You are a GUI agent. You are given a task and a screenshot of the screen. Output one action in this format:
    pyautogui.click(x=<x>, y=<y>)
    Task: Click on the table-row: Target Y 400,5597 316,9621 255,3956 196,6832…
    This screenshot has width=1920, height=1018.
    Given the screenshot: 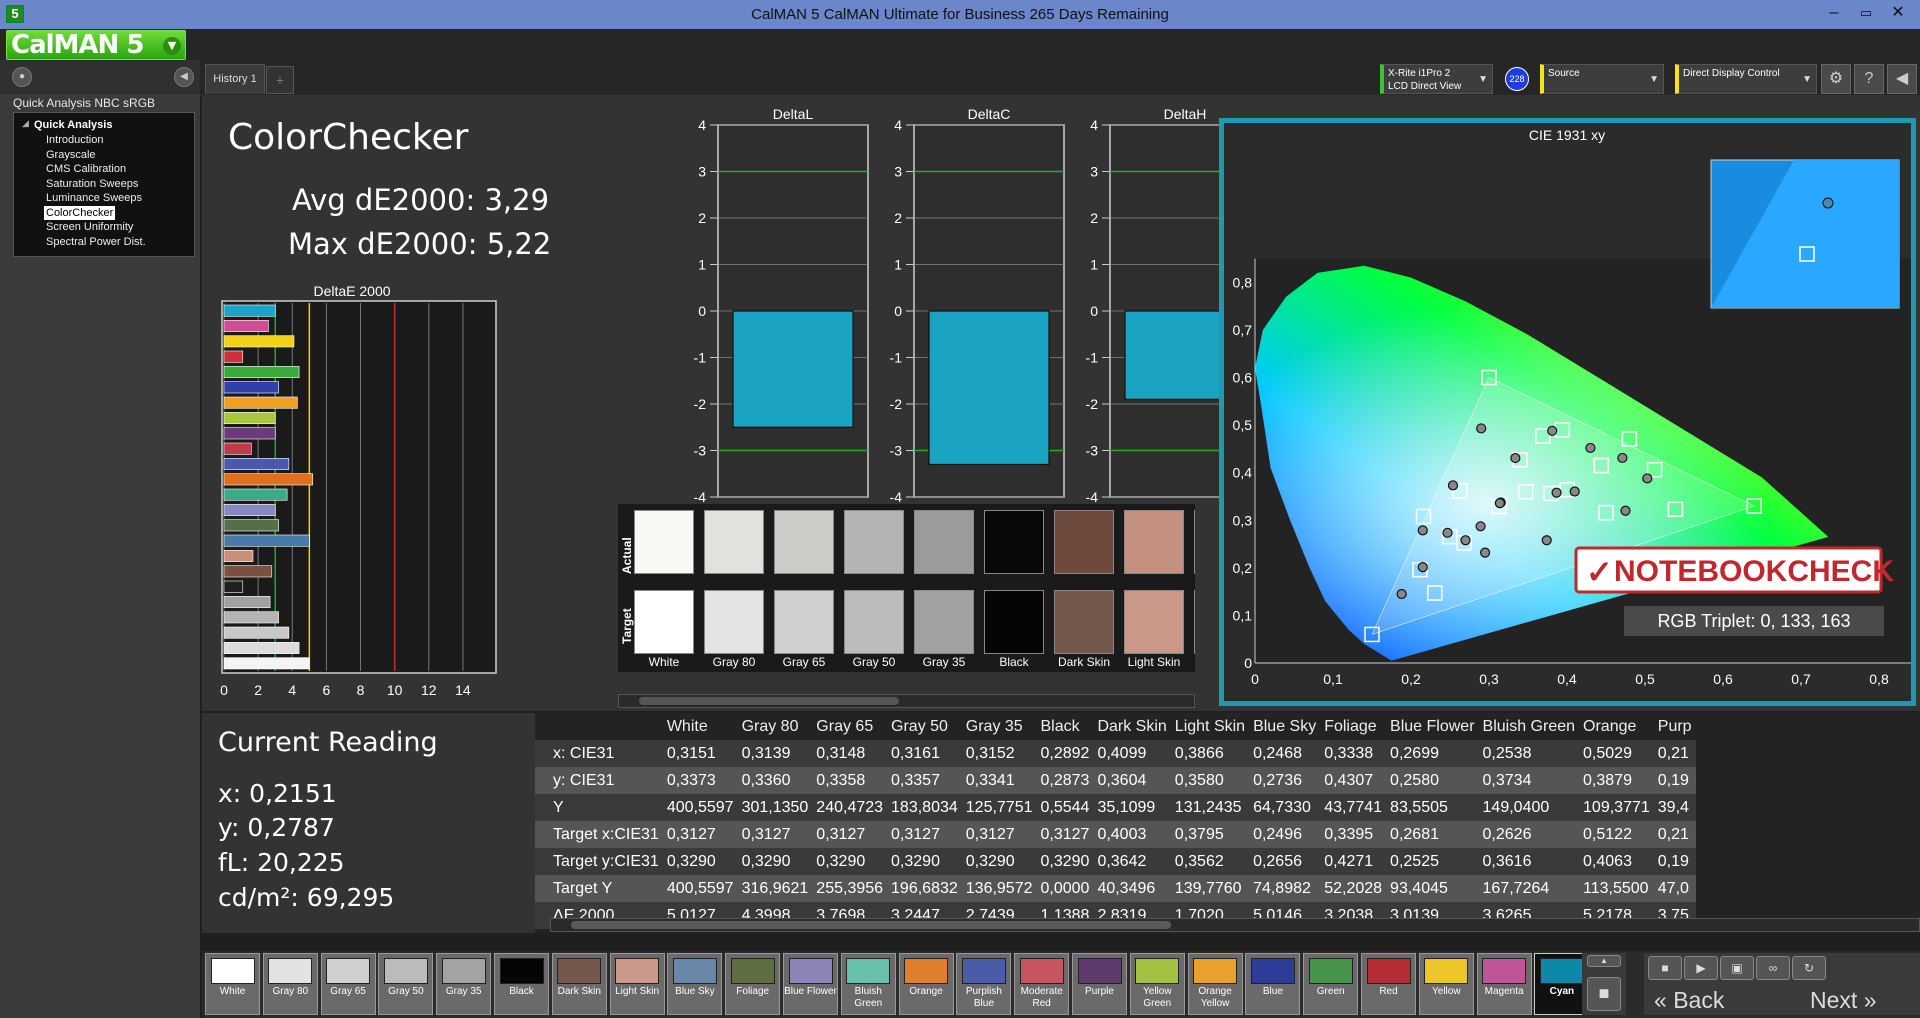 What is the action you would take?
    pyautogui.click(x=1115, y=888)
    